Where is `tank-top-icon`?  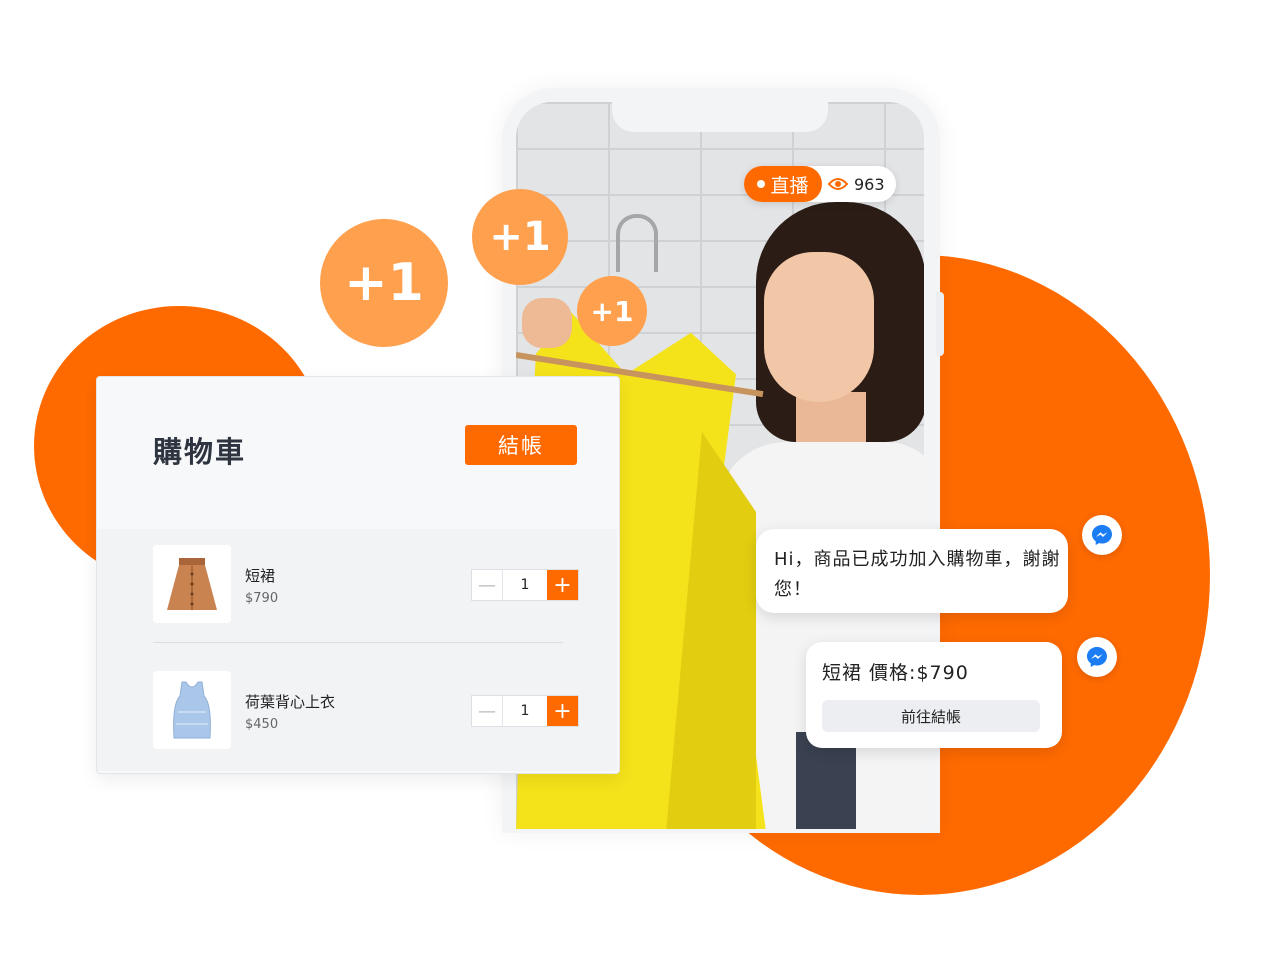 tank-top-icon is located at coordinates (192, 710).